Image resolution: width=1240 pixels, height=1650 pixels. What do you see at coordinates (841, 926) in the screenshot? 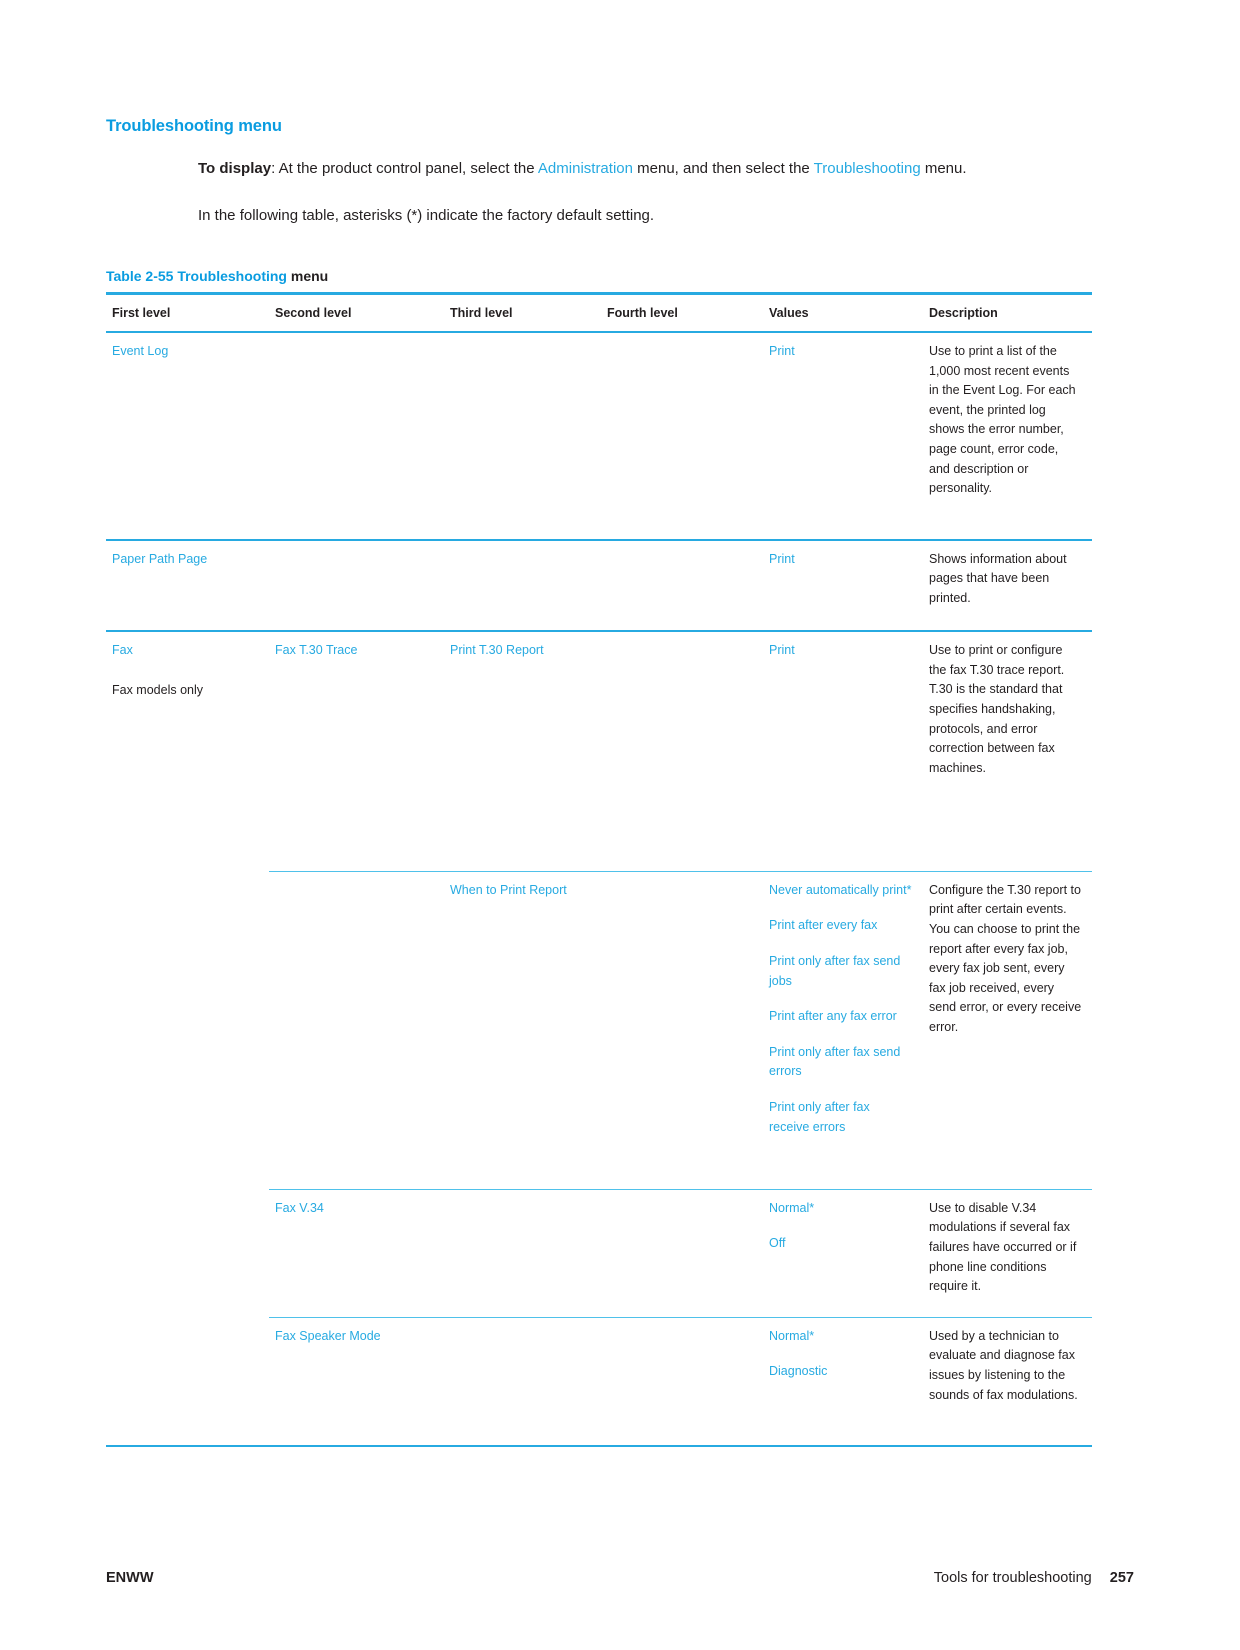
I see `value-option: Print after every fax` at bounding box center [841, 926].